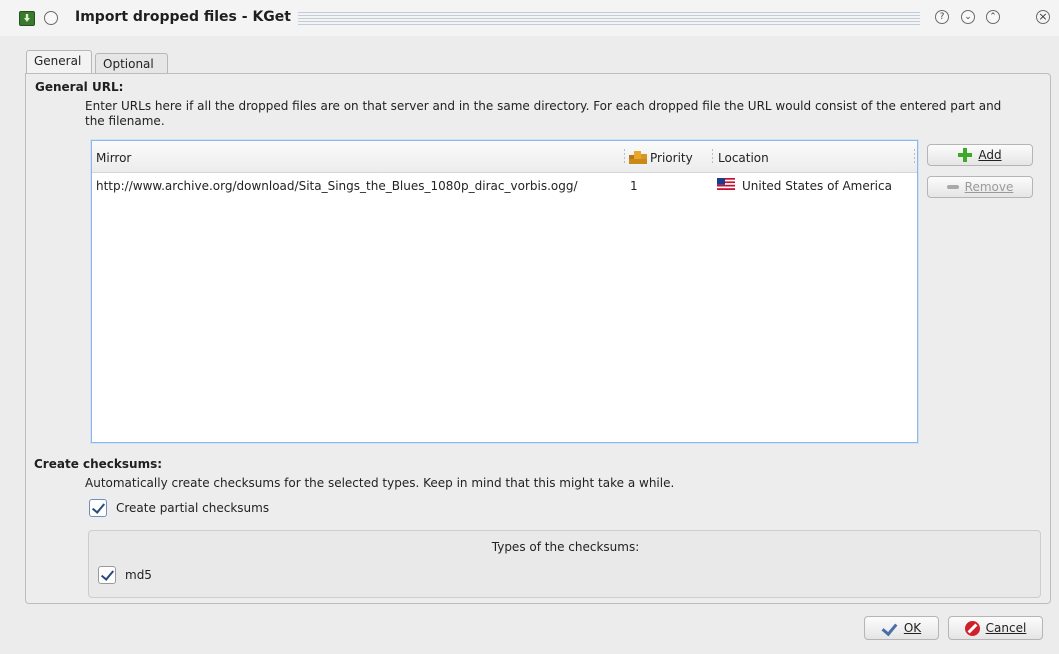 Image resolution: width=1059 pixels, height=654 pixels. Describe the element at coordinates (965, 155) in the screenshot. I see `plus-icon` at that location.